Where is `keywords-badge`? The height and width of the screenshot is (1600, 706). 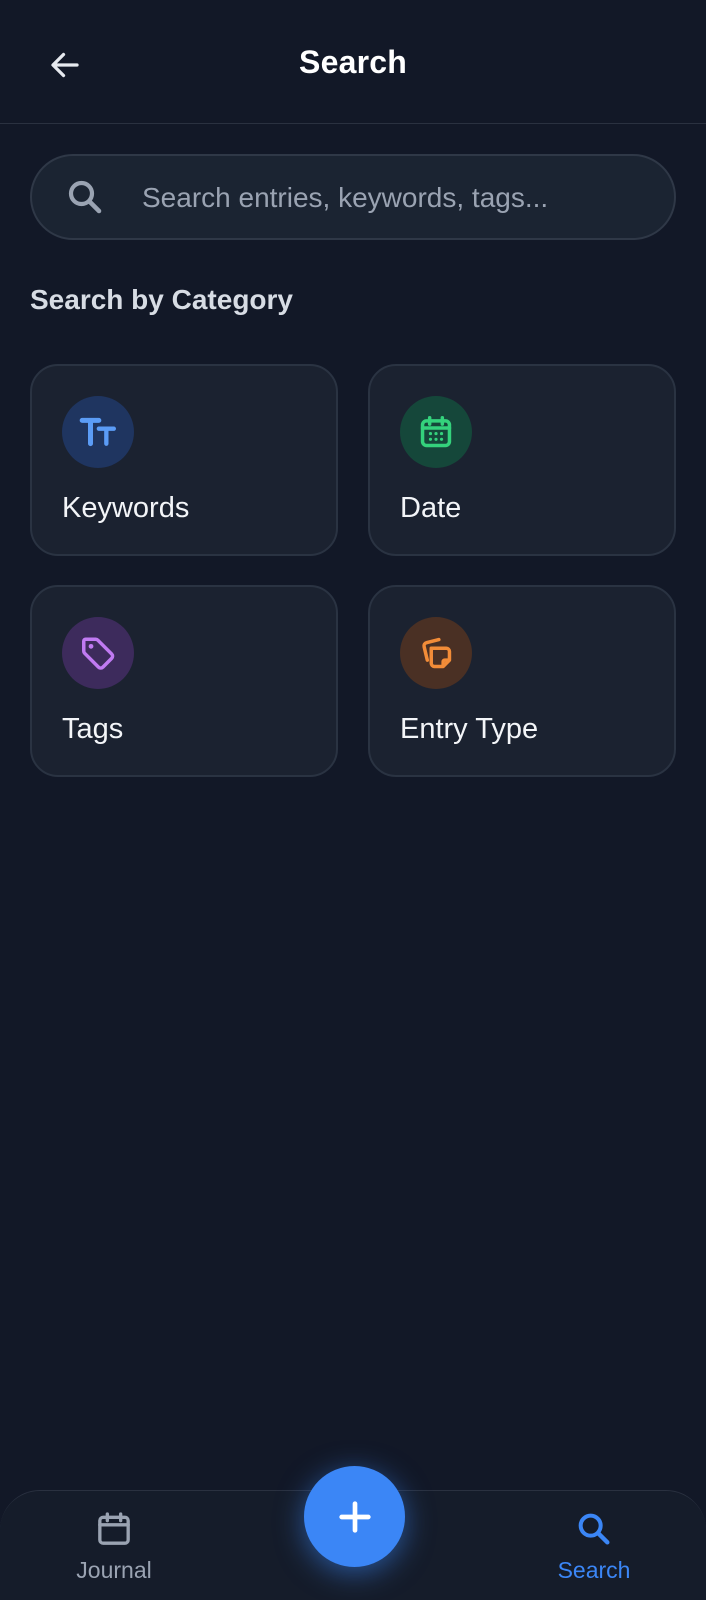
keywords-badge is located at coordinates (98, 432).